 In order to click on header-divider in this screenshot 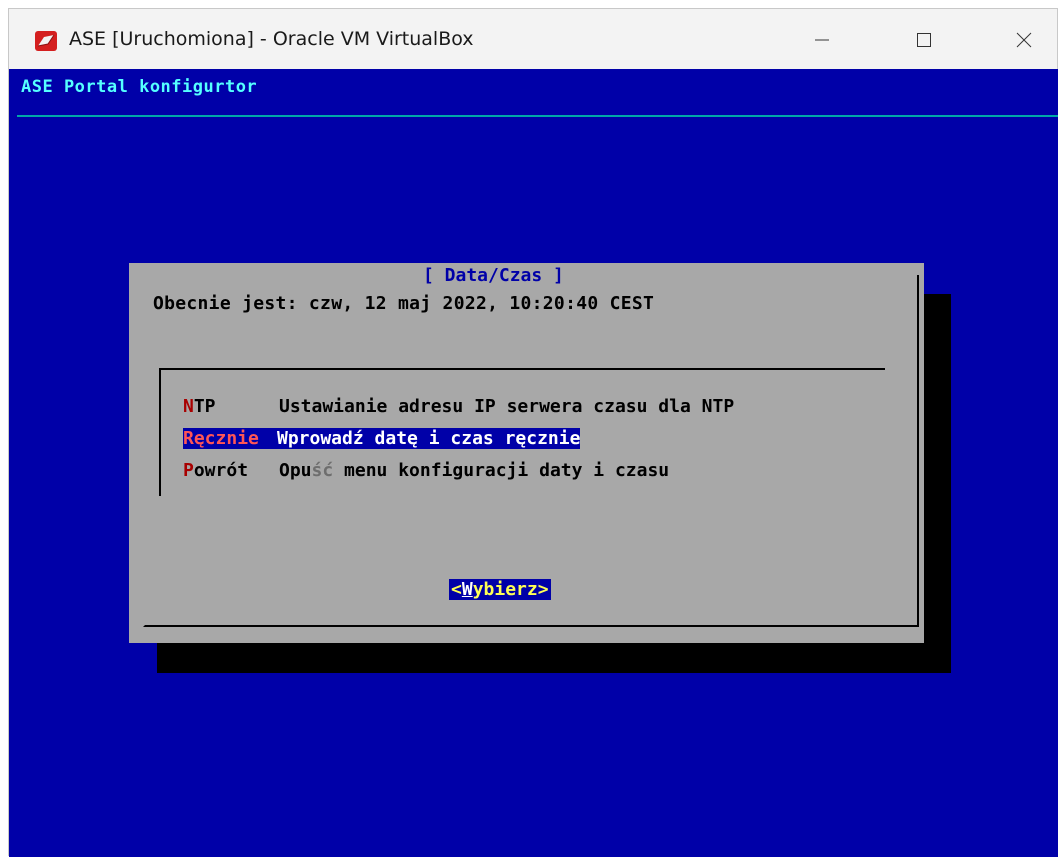, I will do `click(537, 116)`.